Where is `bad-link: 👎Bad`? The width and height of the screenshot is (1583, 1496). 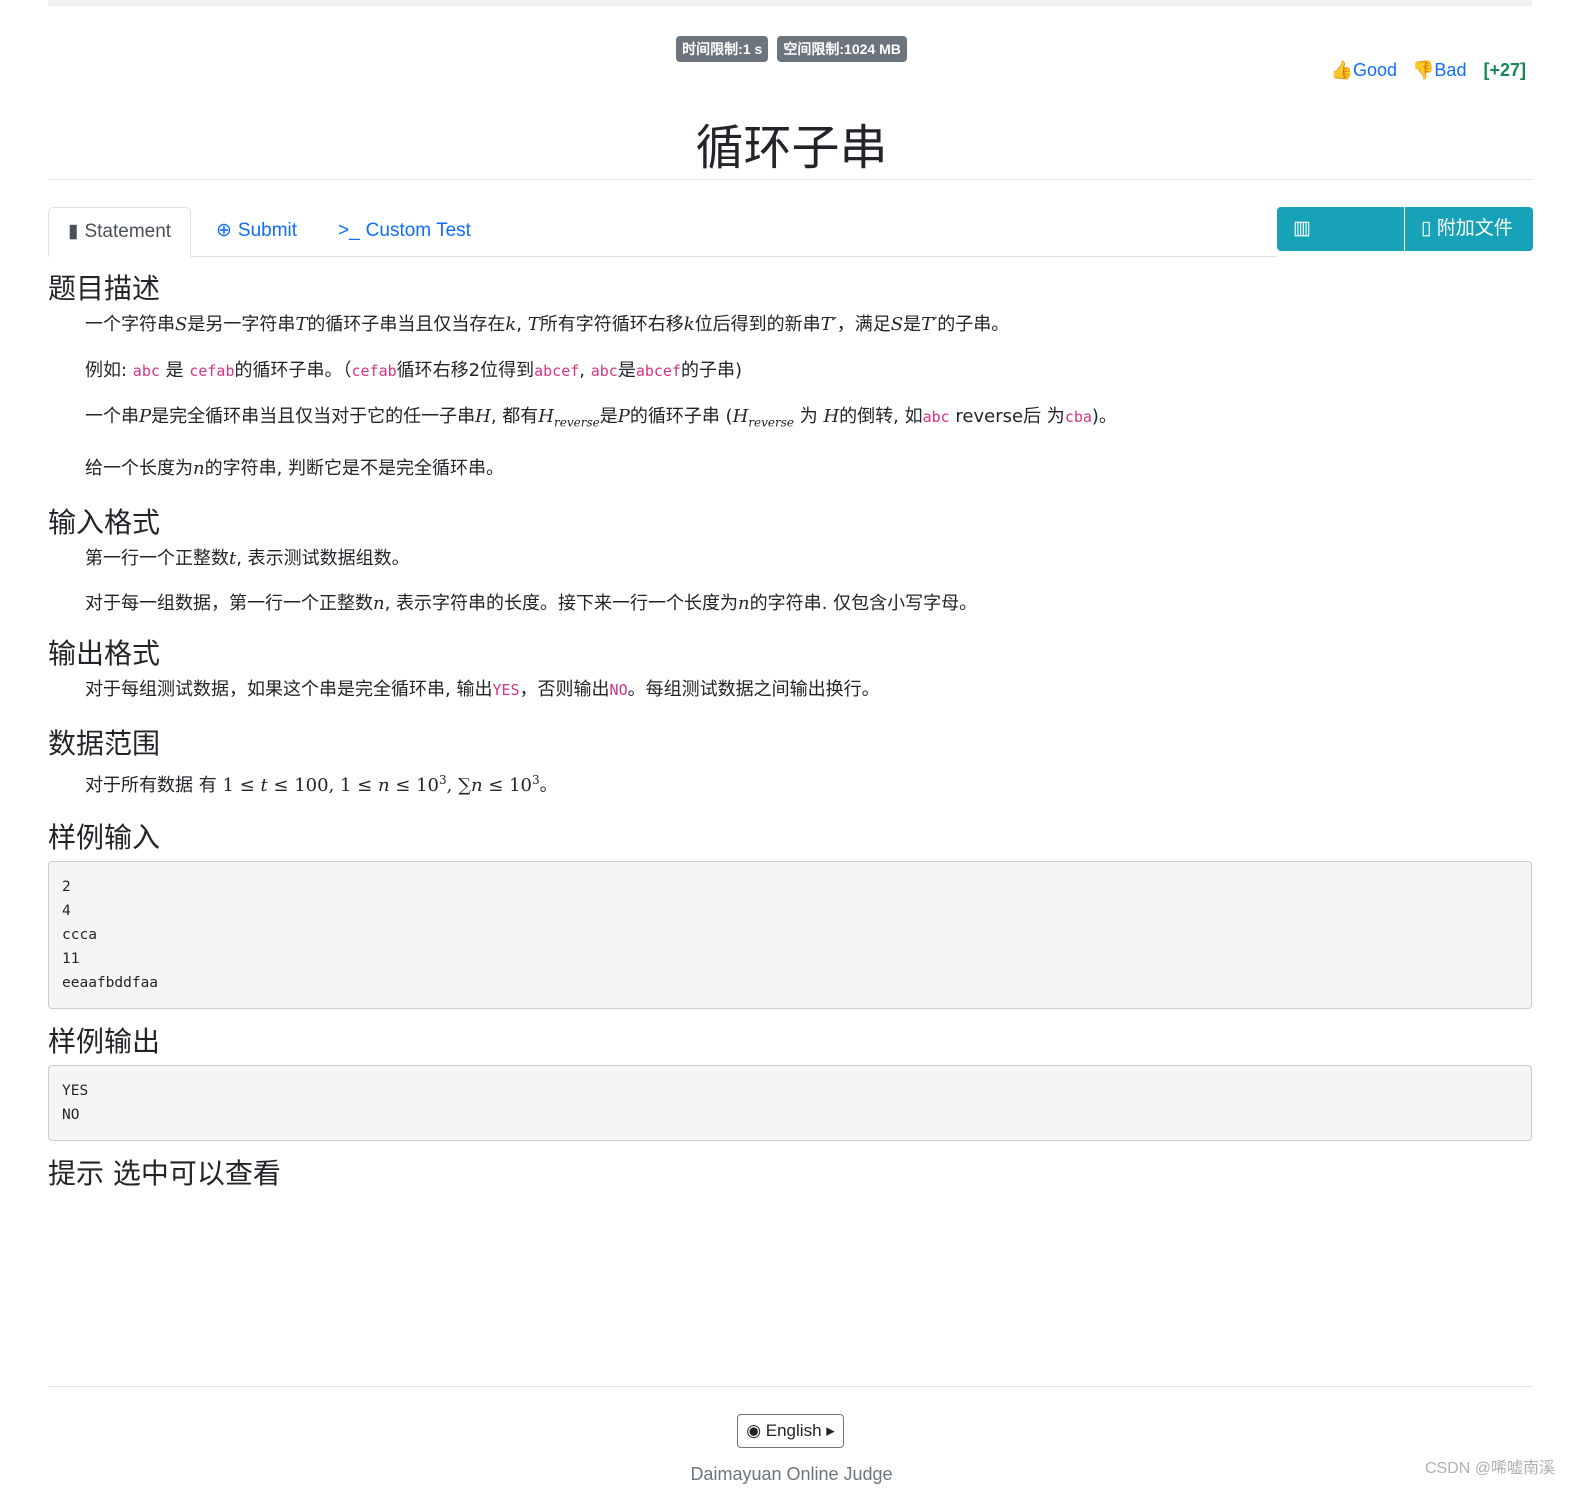 bad-link: 👎Bad is located at coordinates (1439, 70).